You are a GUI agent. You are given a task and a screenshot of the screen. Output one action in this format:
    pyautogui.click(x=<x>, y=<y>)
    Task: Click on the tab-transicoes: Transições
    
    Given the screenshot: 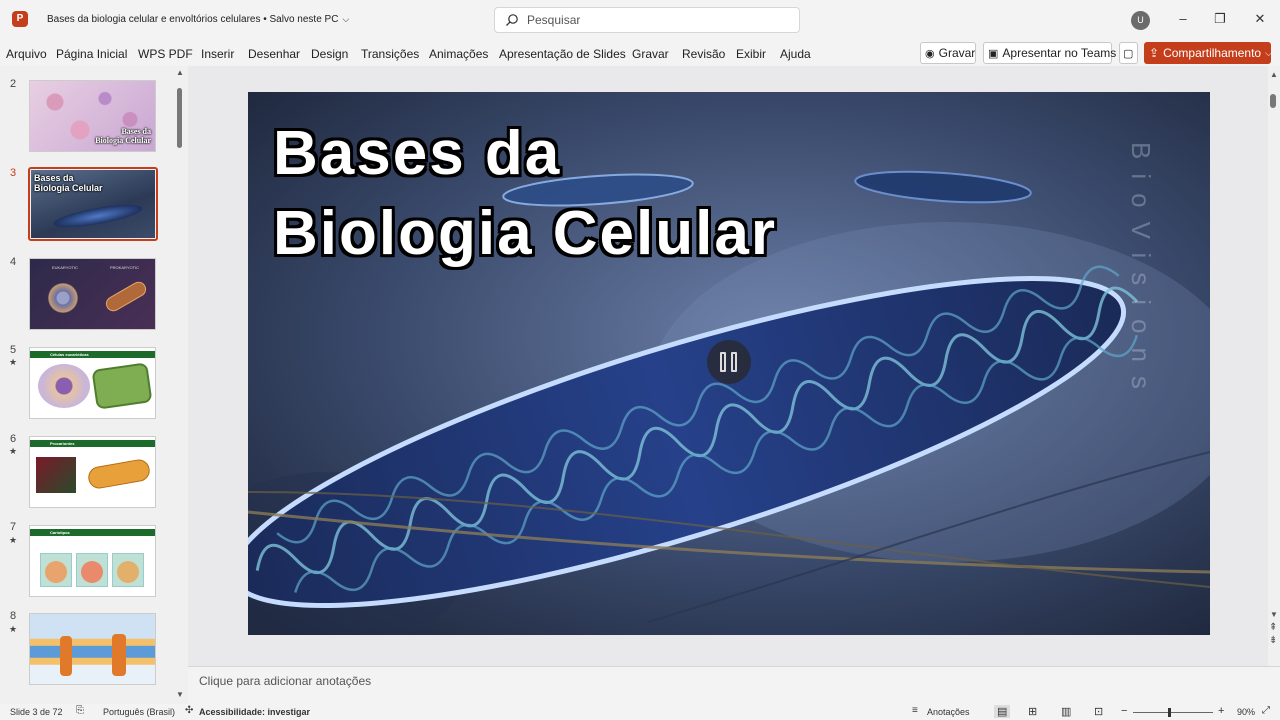 What is the action you would take?
    pyautogui.click(x=390, y=54)
    